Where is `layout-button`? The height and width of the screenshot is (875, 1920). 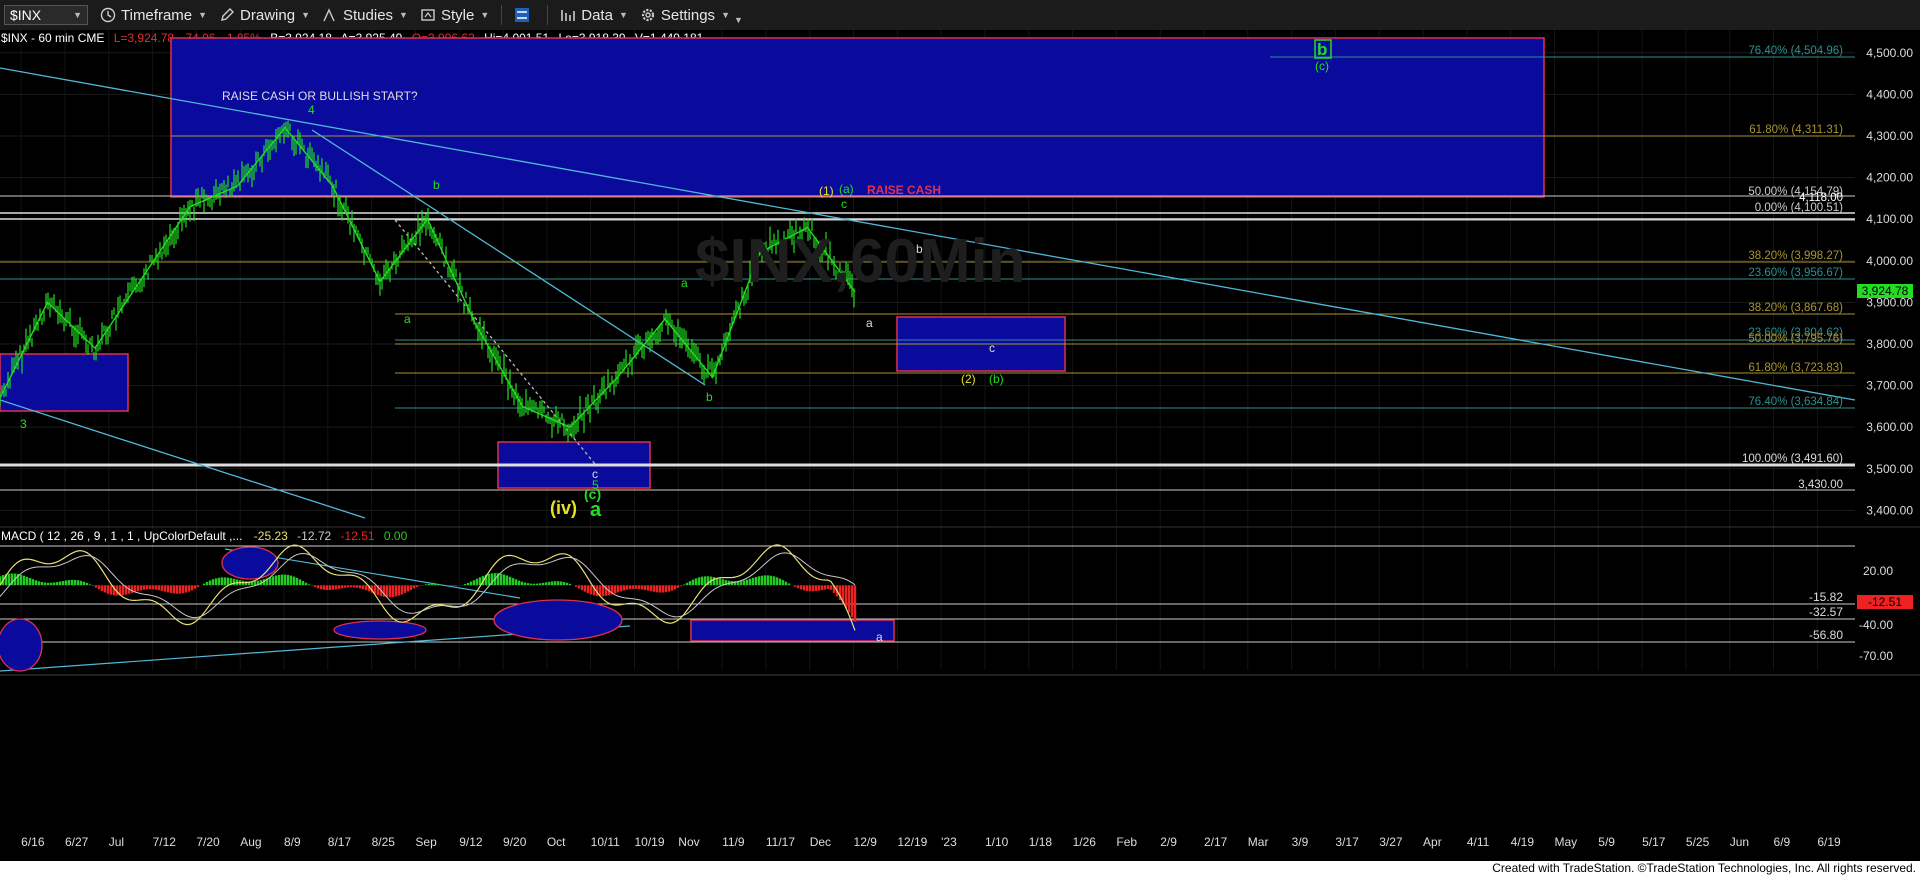
layout-button is located at coordinates (524, 15).